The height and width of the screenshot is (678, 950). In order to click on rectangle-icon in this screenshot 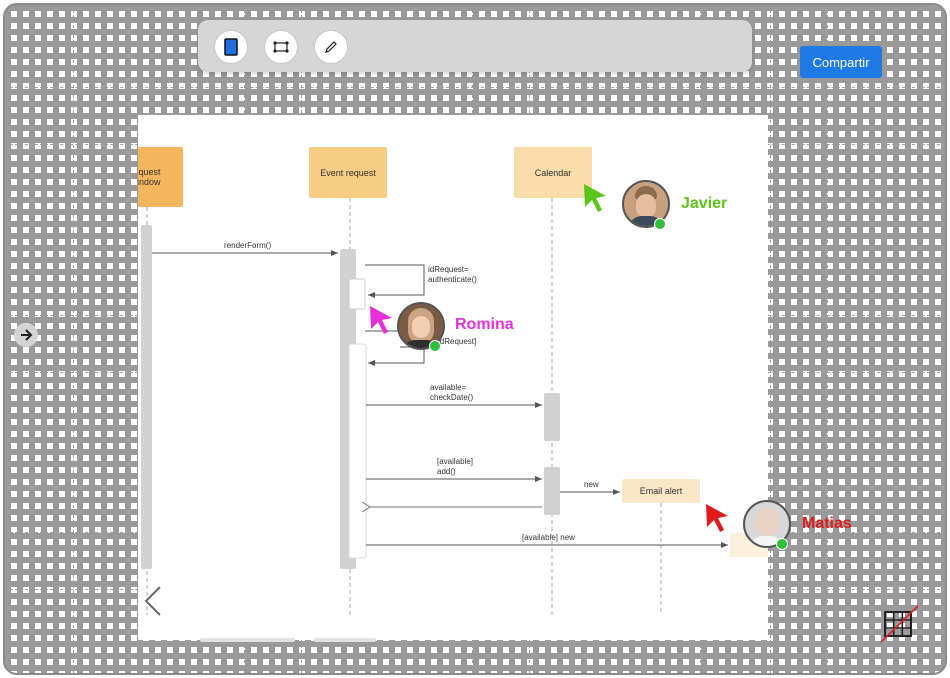, I will do `click(231, 47)`.